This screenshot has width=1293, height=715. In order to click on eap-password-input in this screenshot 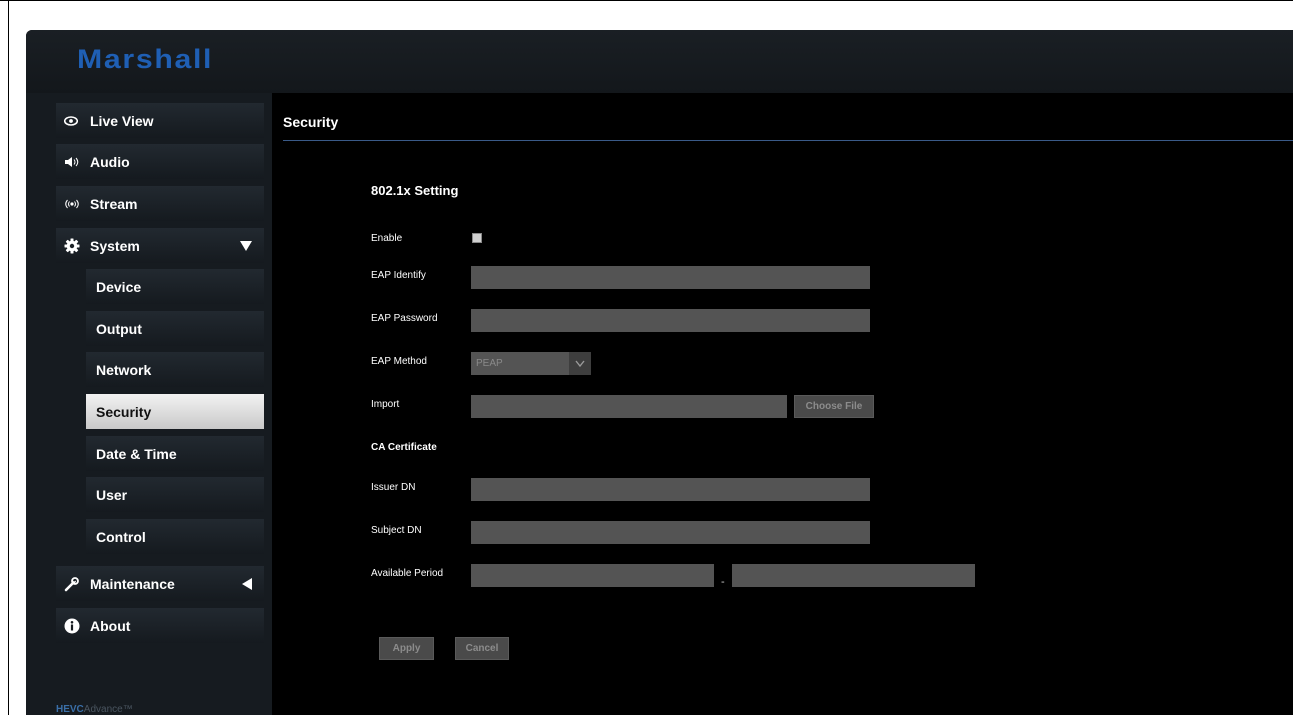, I will do `click(670, 320)`.